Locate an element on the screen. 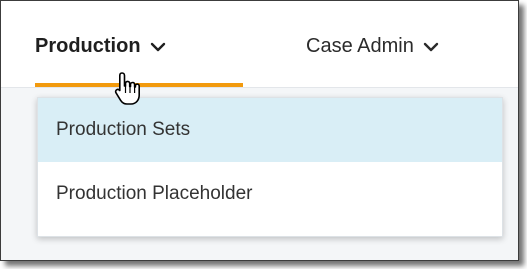 The width and height of the screenshot is (527, 269). nav-menu-case-admin: Case Admin is located at coordinates (372, 46).